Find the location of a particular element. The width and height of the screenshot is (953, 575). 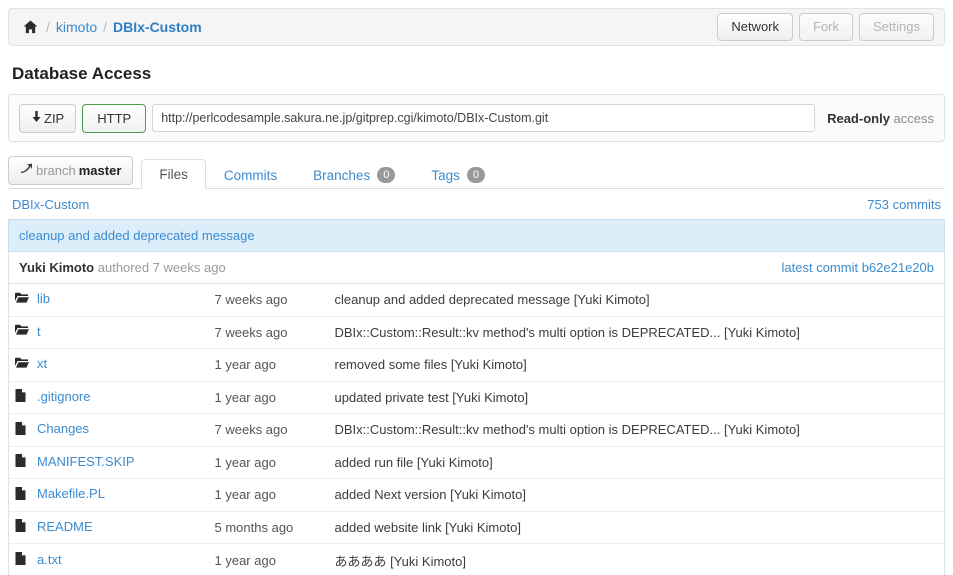

tab-files: Files is located at coordinates (173, 174).